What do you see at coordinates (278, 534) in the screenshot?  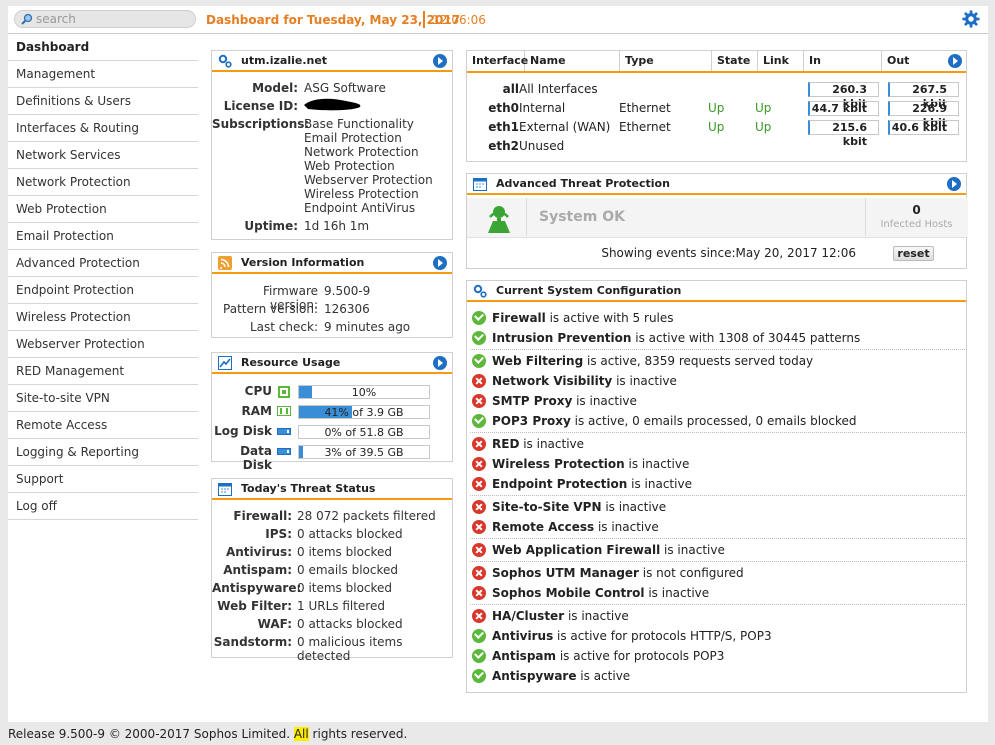 I see `threat-label: IPS:` at bounding box center [278, 534].